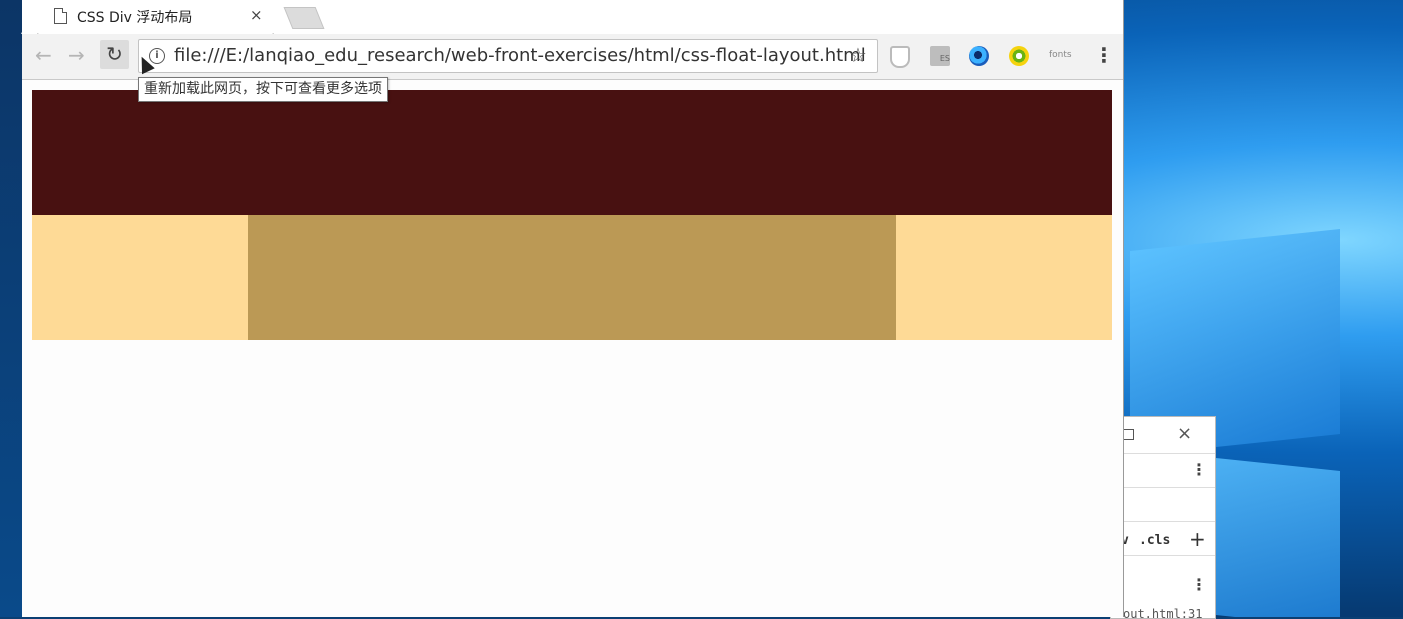 Image resolution: width=1403 pixels, height=619 pixels. I want to click on fonts-extension-icon: fonts, so click(1060, 55).